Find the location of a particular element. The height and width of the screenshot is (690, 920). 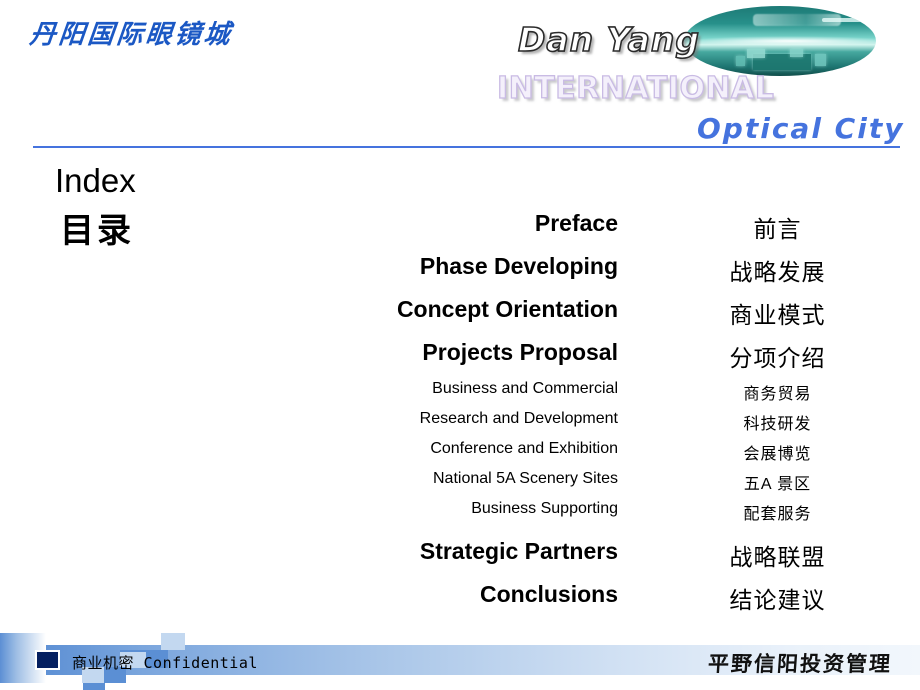

oval-building-center is located at coordinates (796, 53).